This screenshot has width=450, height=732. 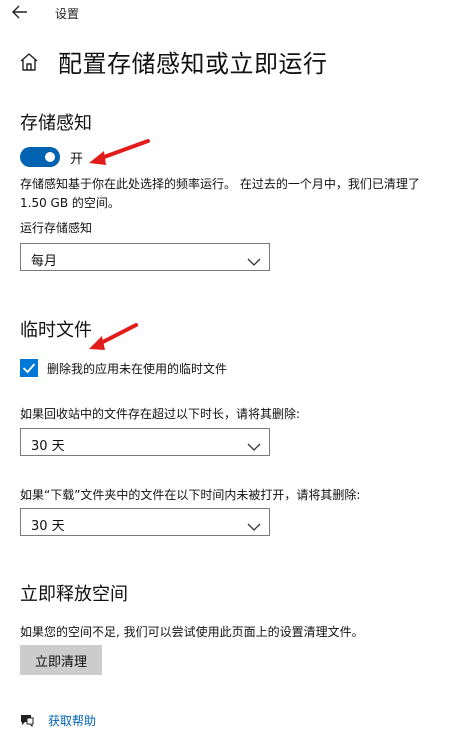 I want to click on run-storage-sense-label: 运行存储感知, so click(x=56, y=228).